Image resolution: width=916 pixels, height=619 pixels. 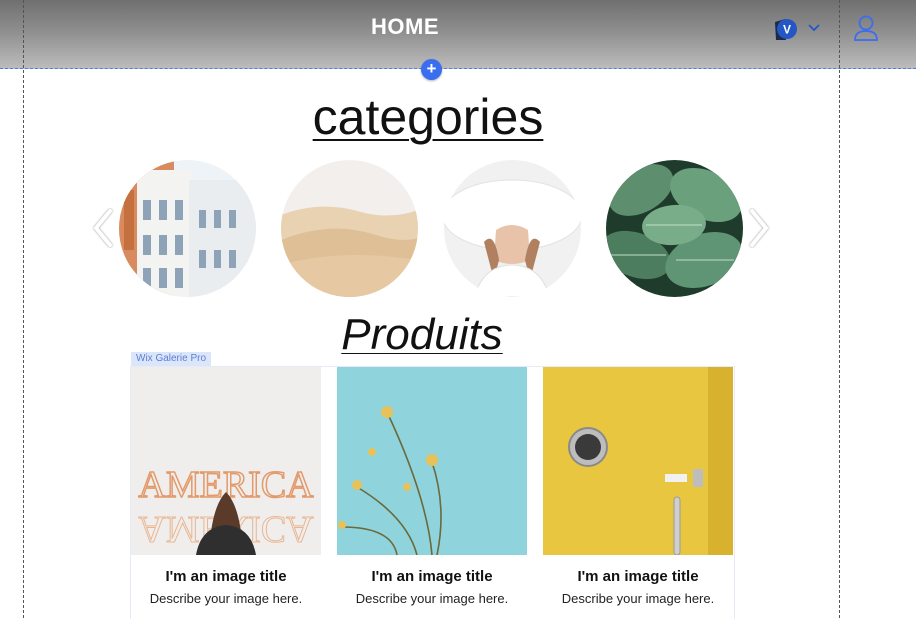 What do you see at coordinates (839, 309) in the screenshot?
I see `right-guide-line` at bounding box center [839, 309].